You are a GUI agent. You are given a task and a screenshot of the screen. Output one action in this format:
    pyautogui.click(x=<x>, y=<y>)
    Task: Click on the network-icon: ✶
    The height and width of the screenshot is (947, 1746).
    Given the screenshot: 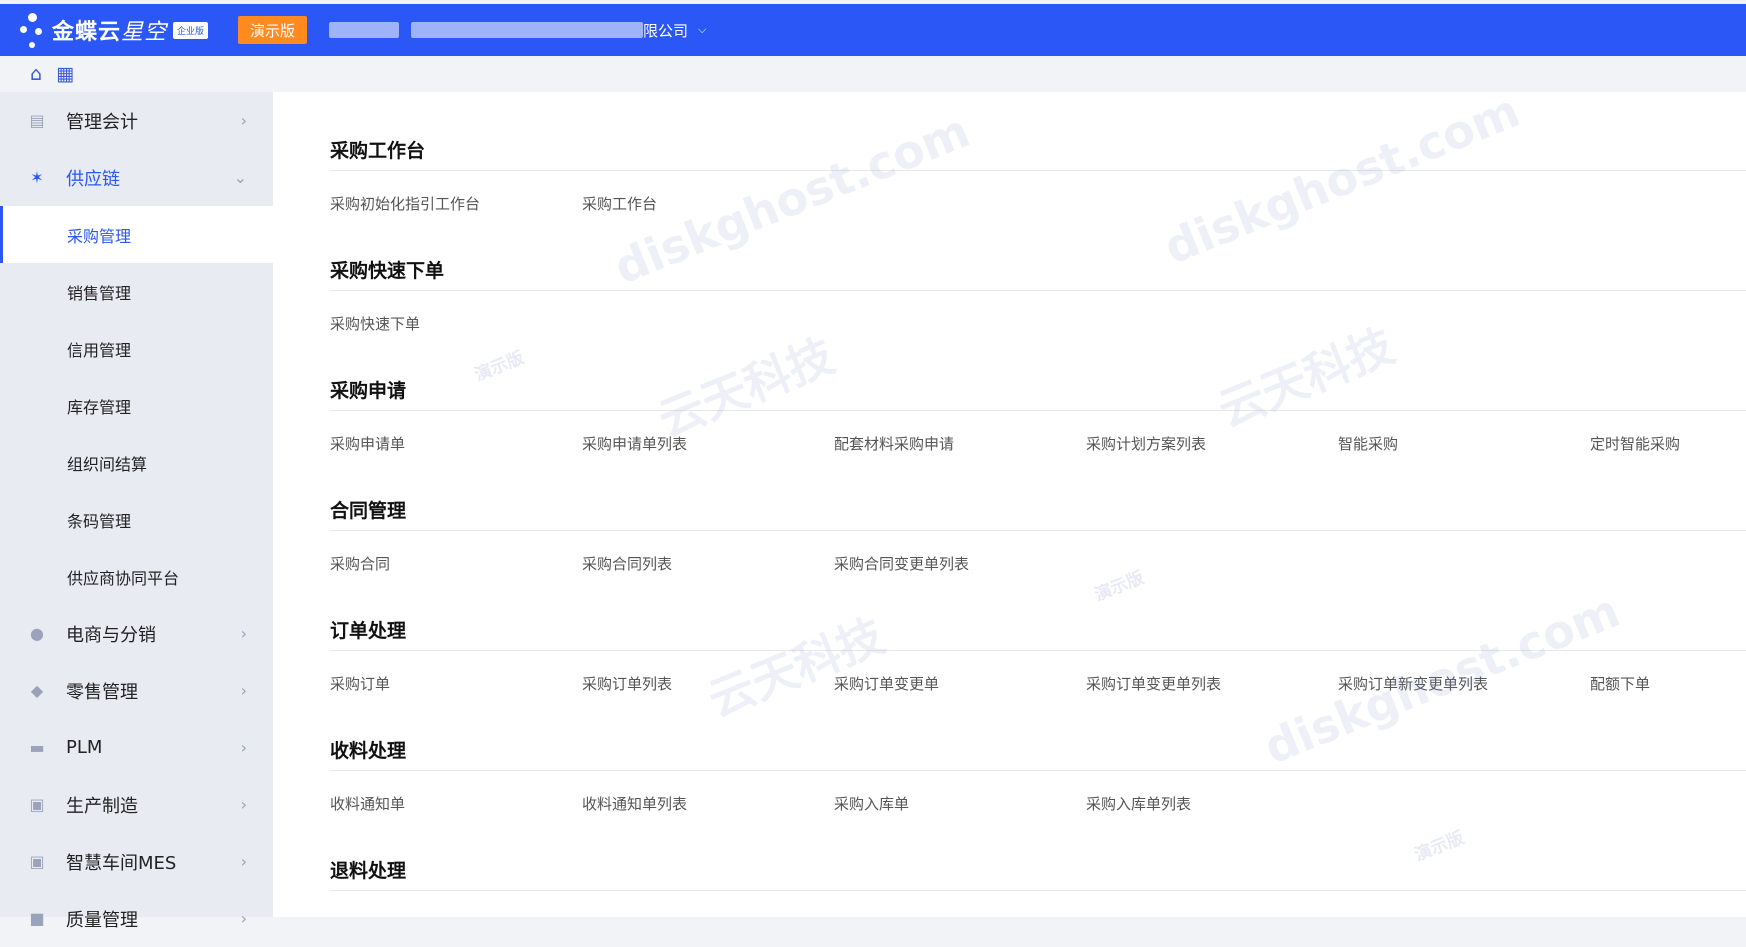 What is the action you would take?
    pyautogui.click(x=37, y=177)
    